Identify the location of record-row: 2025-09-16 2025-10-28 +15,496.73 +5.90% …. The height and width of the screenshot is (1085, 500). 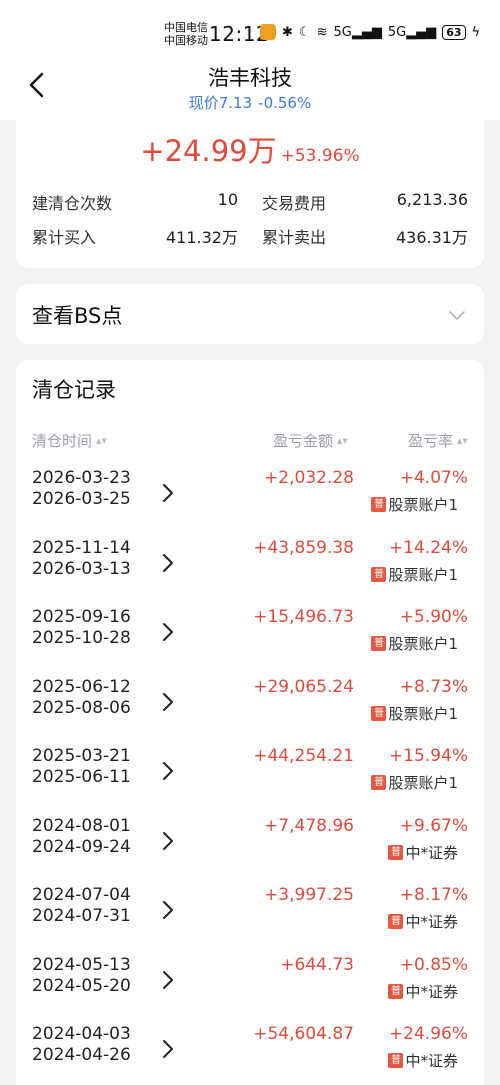
(250, 641).